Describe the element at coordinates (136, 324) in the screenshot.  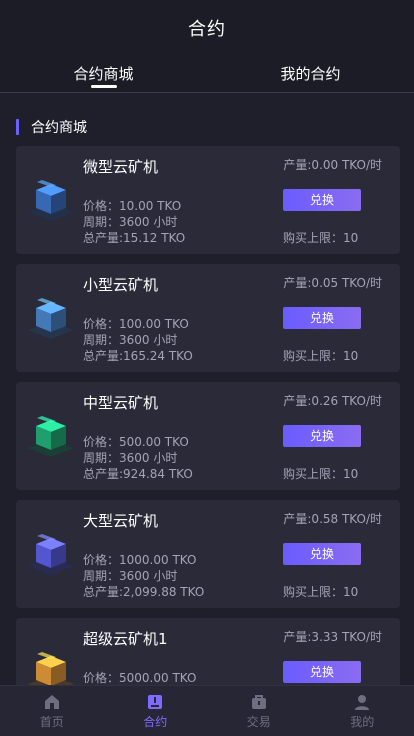
I see `miner-price: 价格：100.00 TKO` at that location.